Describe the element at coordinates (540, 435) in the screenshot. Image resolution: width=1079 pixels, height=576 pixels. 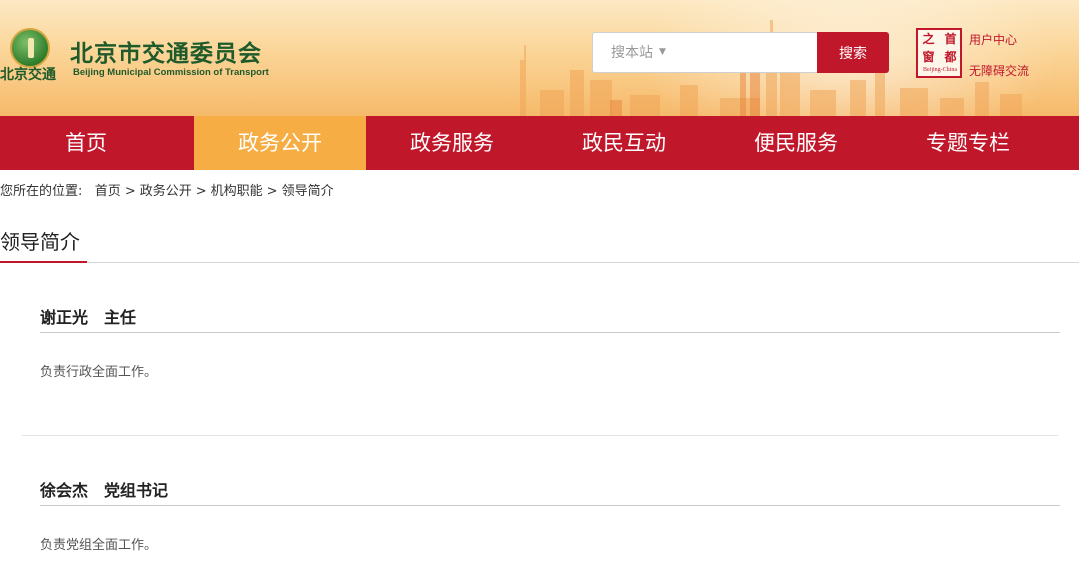
I see `entry-divider` at that location.